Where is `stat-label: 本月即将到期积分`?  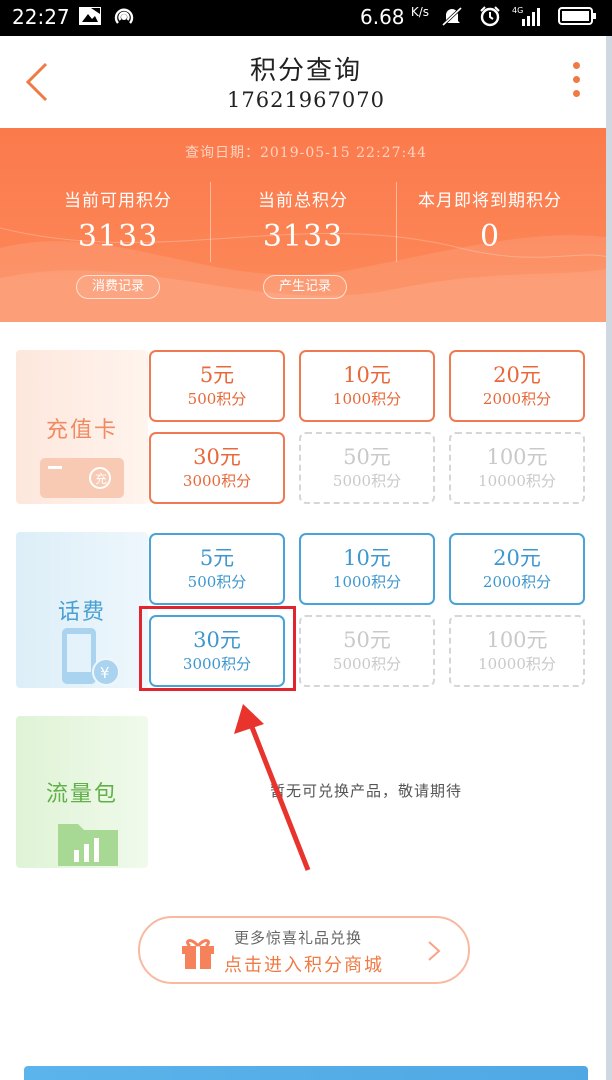
stat-label: 本月即将到期积分 is located at coordinates (490, 201).